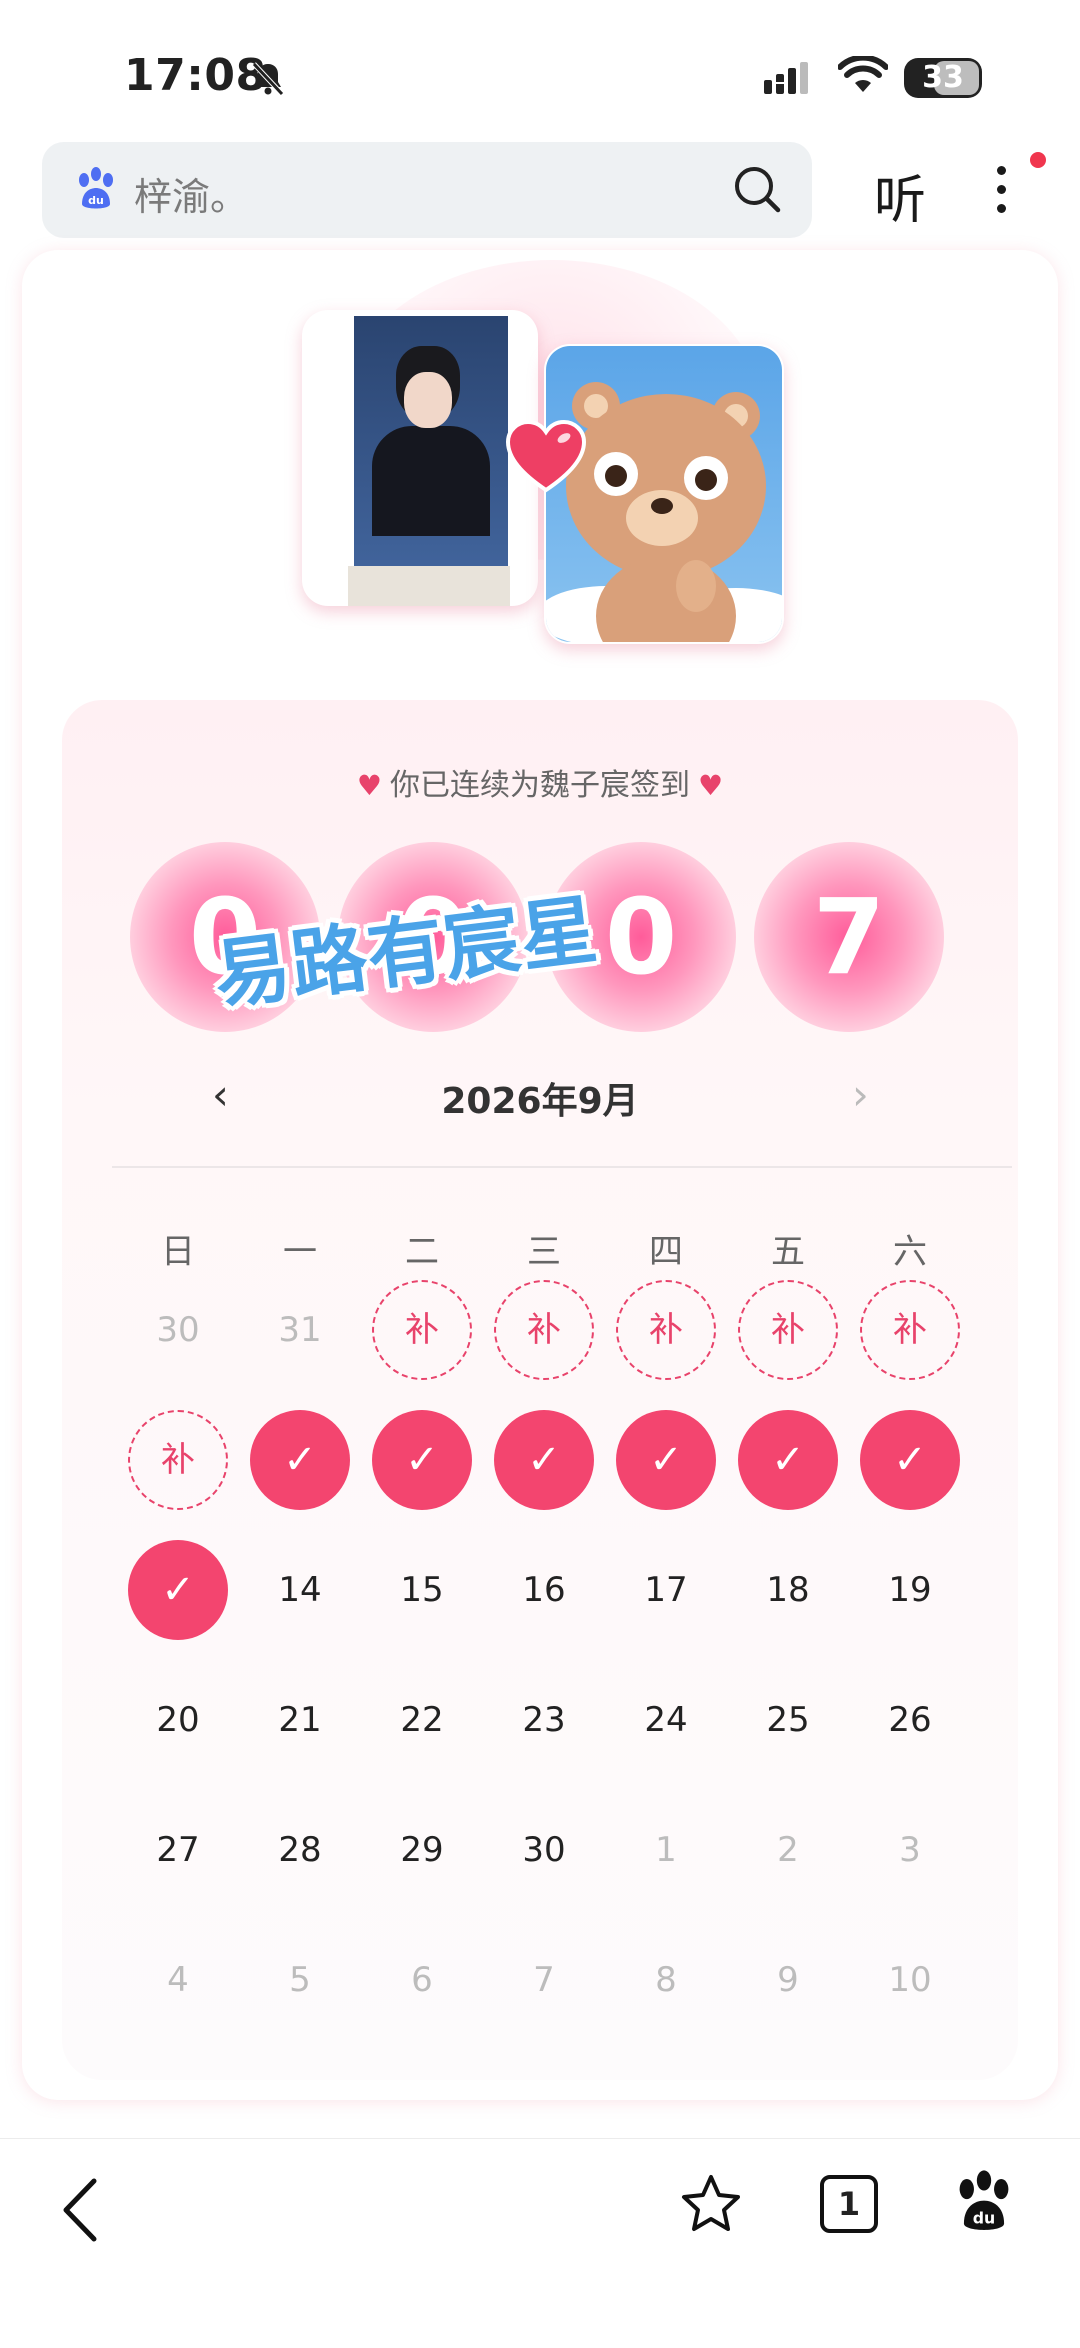  Describe the element at coordinates (786, 78) in the screenshot. I see `signal-icon` at that location.